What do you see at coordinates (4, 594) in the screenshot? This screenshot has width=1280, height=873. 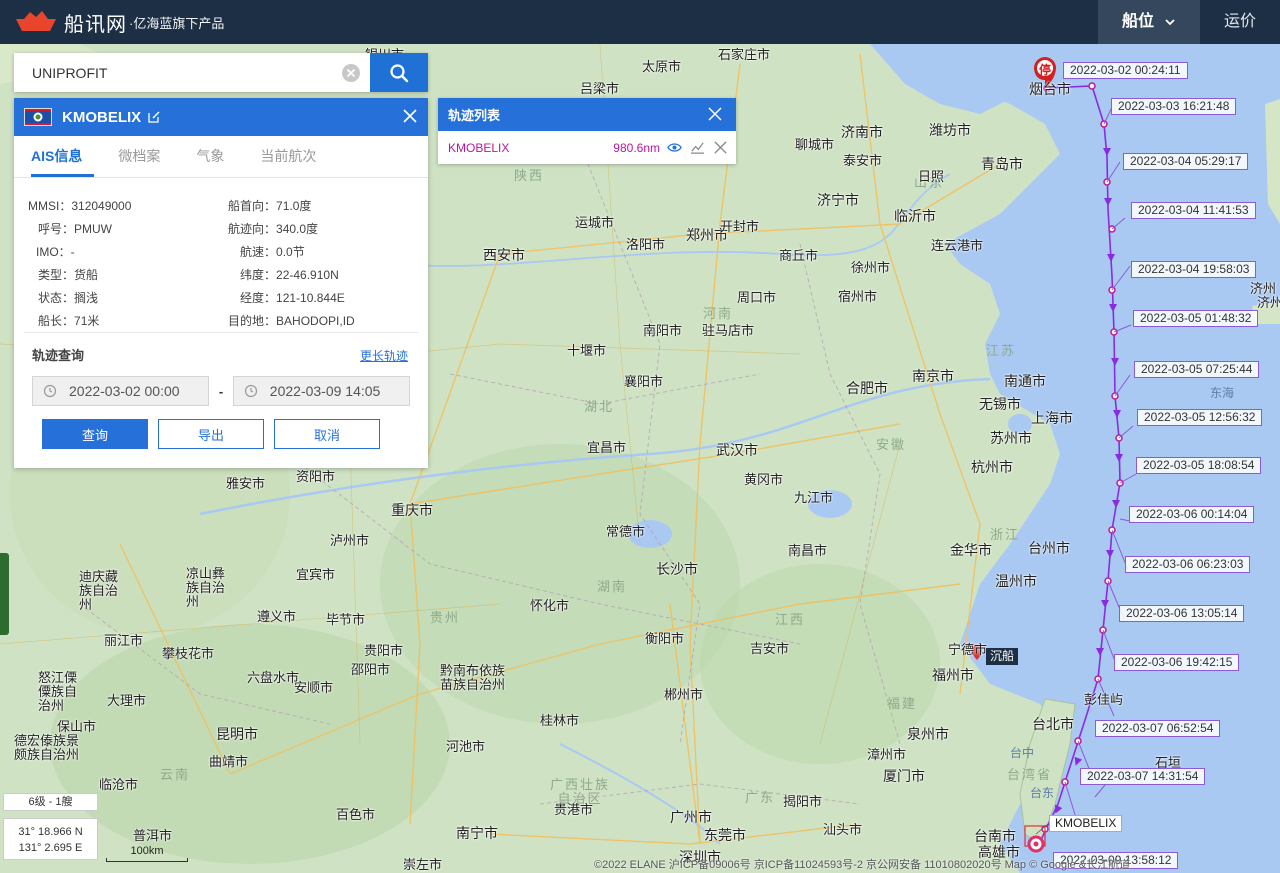 I see `map-side-handle` at bounding box center [4, 594].